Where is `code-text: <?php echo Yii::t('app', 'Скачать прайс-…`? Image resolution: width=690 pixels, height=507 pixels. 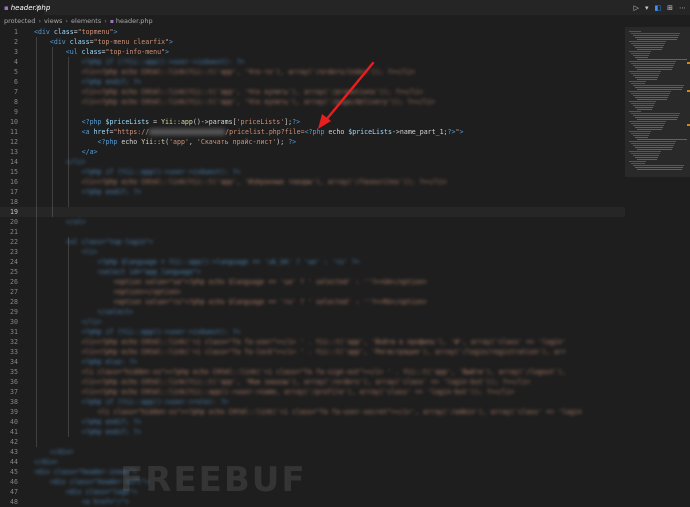
code-text: <?php echo Yii::t('app', 'Скачать прайс-… is located at coordinates (165, 142).